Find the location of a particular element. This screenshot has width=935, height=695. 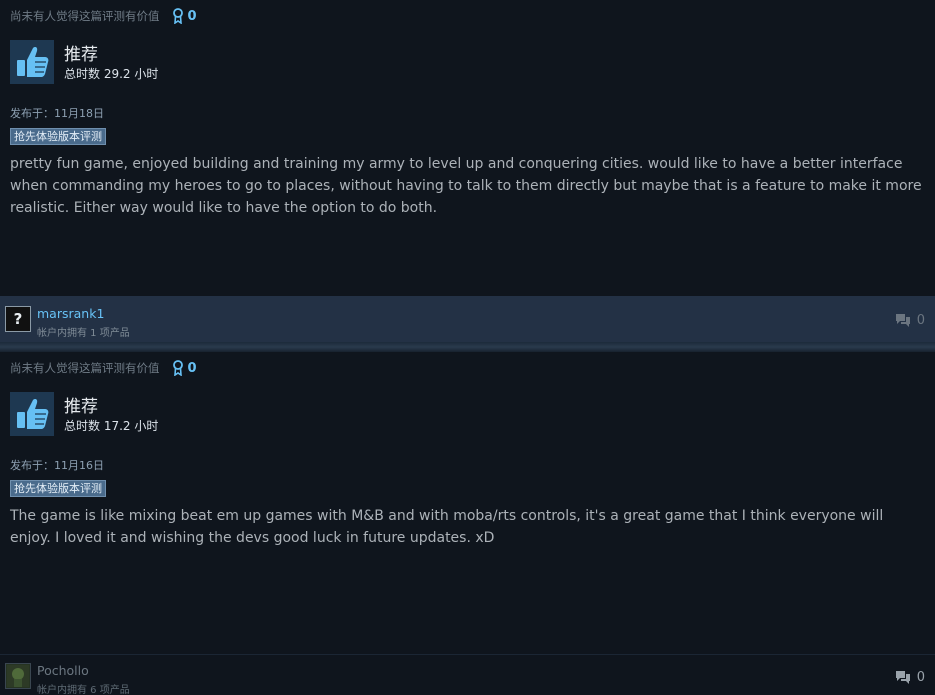

avatar-image is located at coordinates (18, 676).